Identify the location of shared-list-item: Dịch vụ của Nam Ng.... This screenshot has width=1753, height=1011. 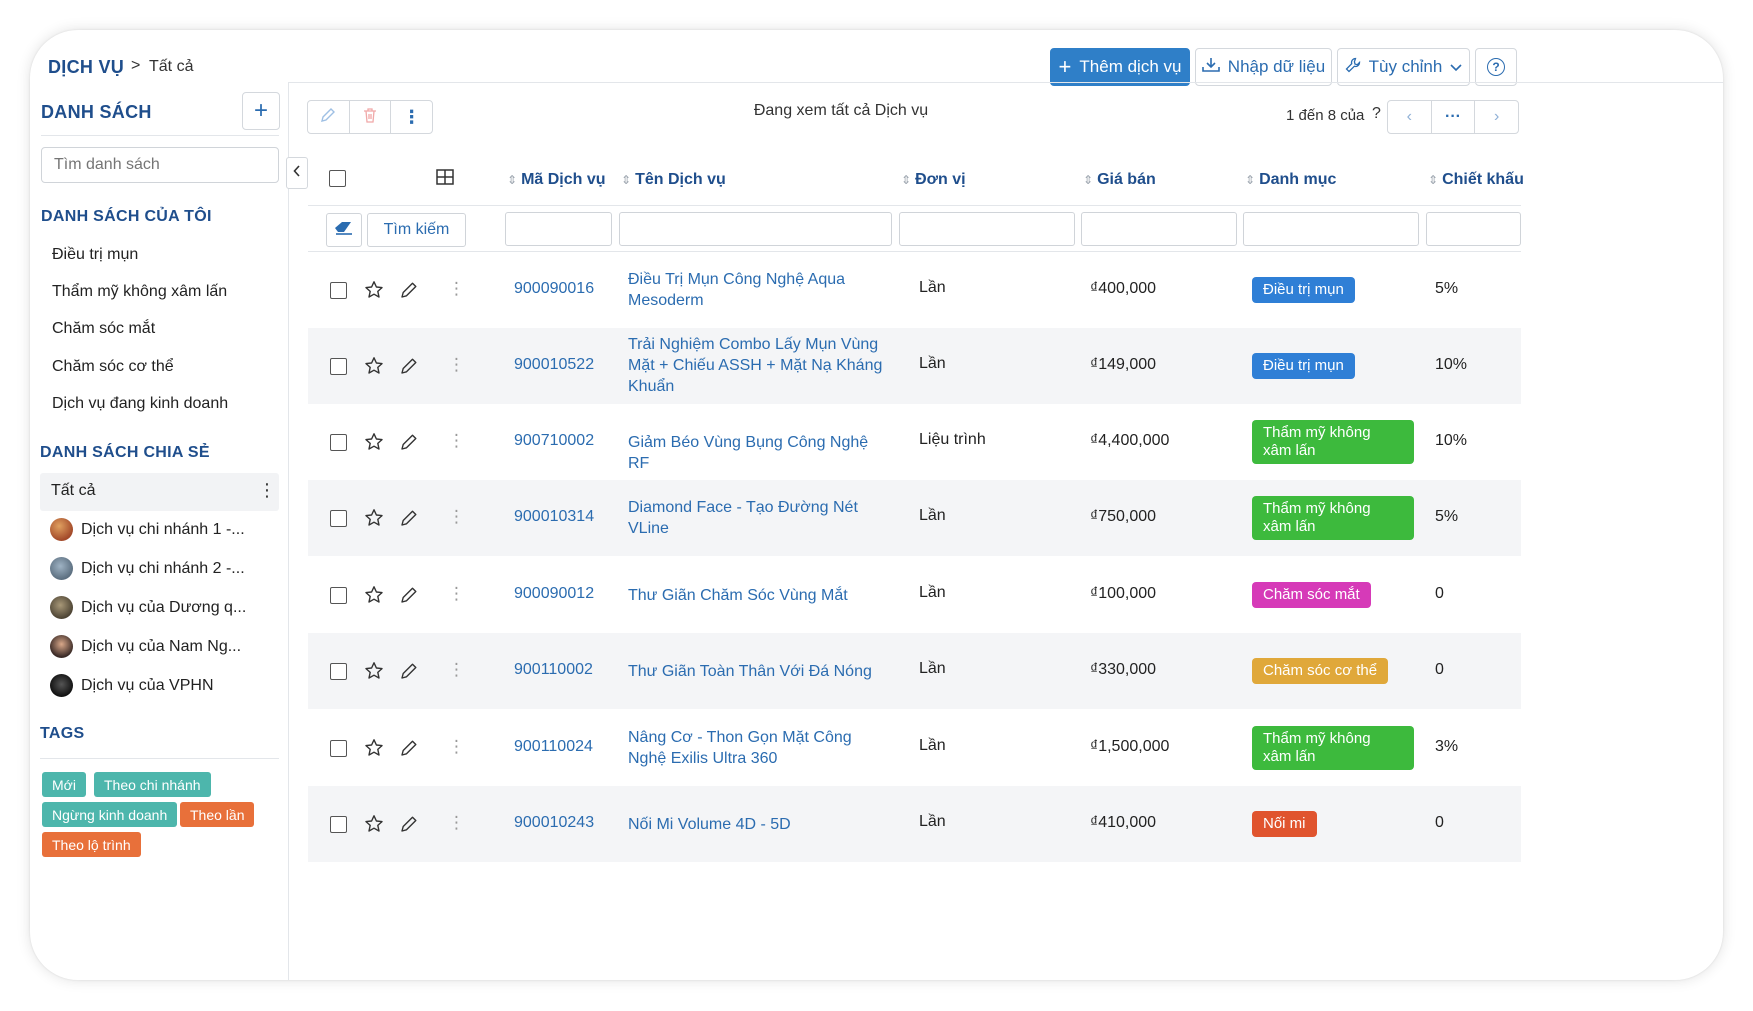
(145, 646).